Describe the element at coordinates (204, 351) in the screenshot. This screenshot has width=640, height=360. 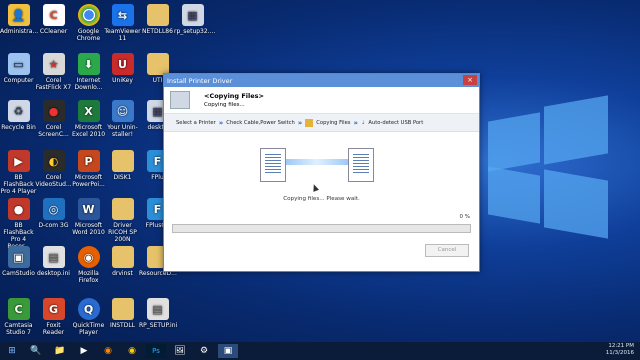
I see `settings-icon: ⚙` at that location.